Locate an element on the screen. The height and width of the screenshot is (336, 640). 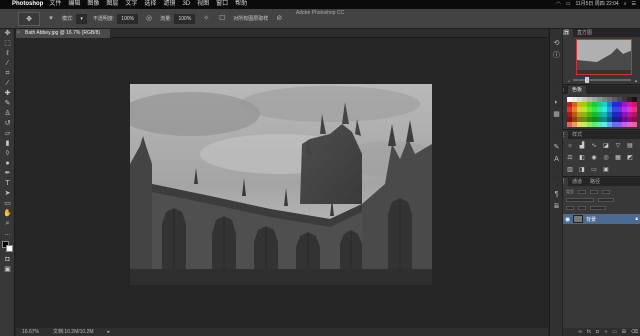
menu-item-help: 帮助 is located at coordinates (241, 4).